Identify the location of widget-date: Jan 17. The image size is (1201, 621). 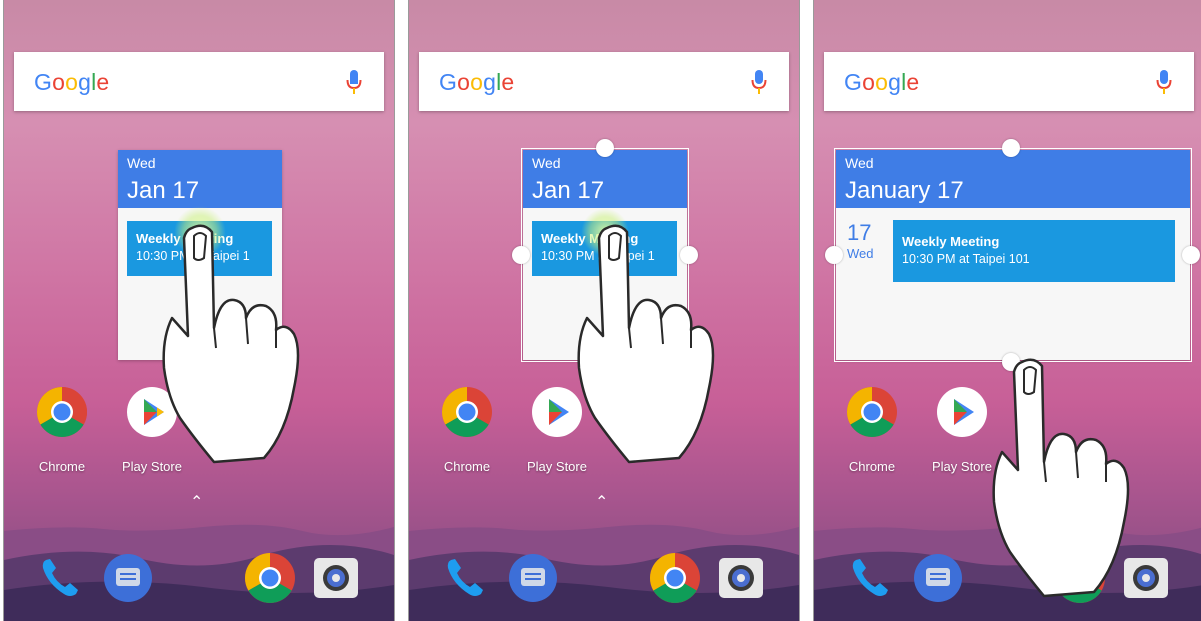
(163, 190).